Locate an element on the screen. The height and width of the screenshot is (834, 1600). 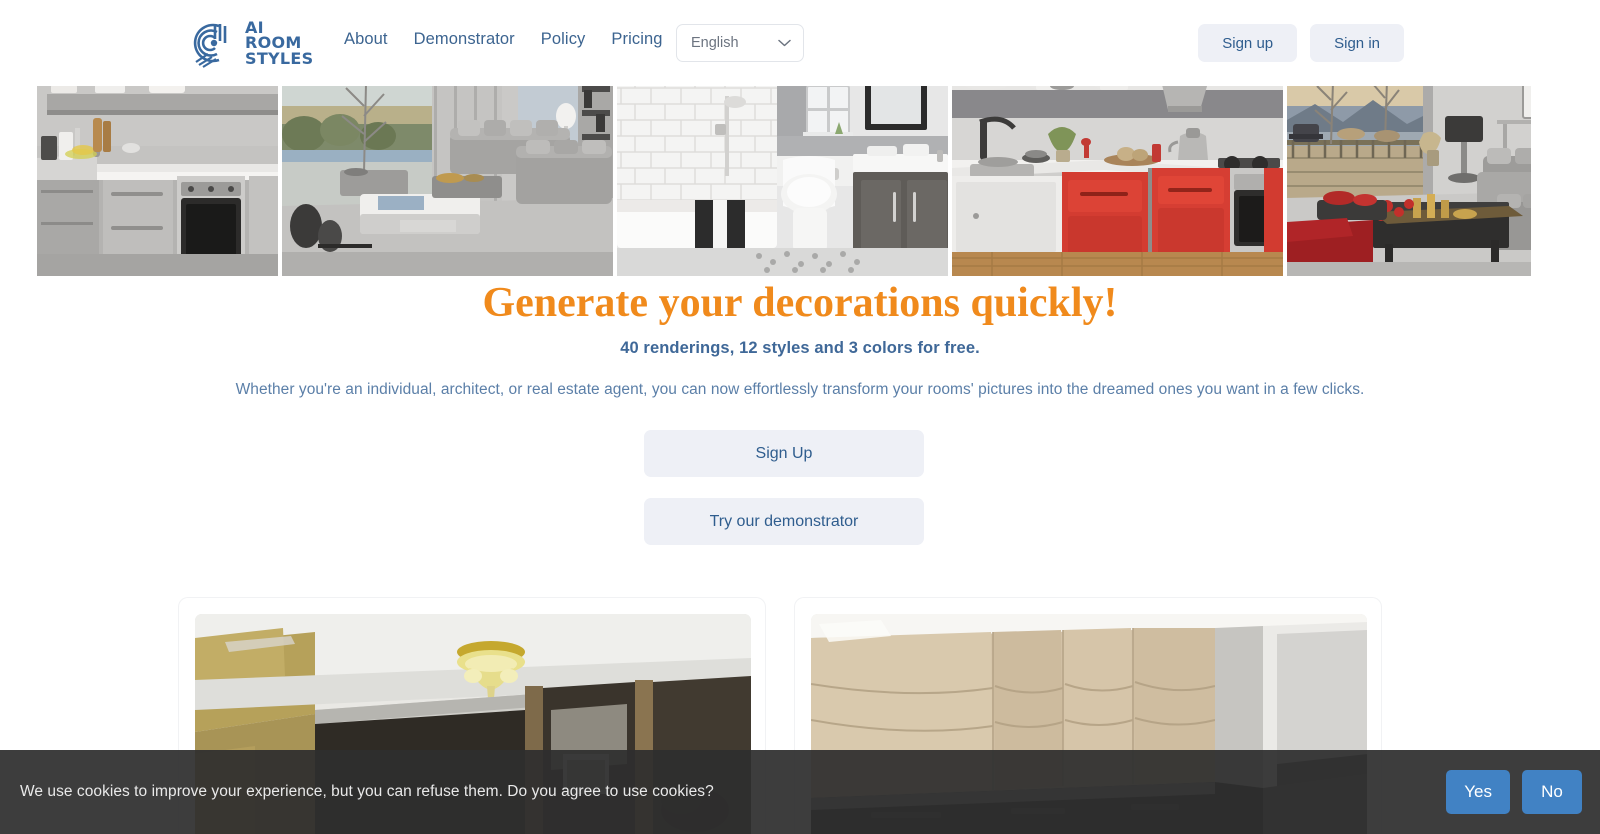
try-demonstrator-cta-button: Try our demonstrator is located at coordinates (784, 521).